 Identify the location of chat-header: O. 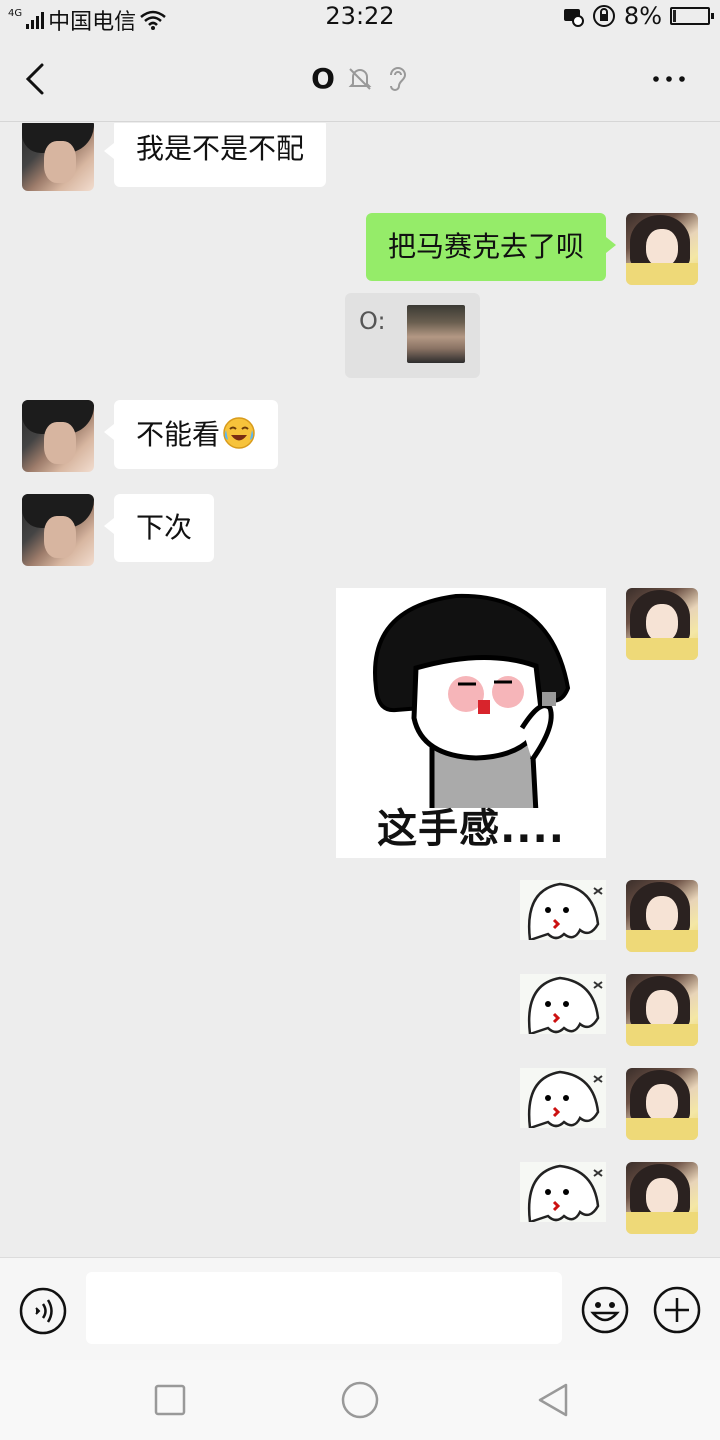
(360, 78).